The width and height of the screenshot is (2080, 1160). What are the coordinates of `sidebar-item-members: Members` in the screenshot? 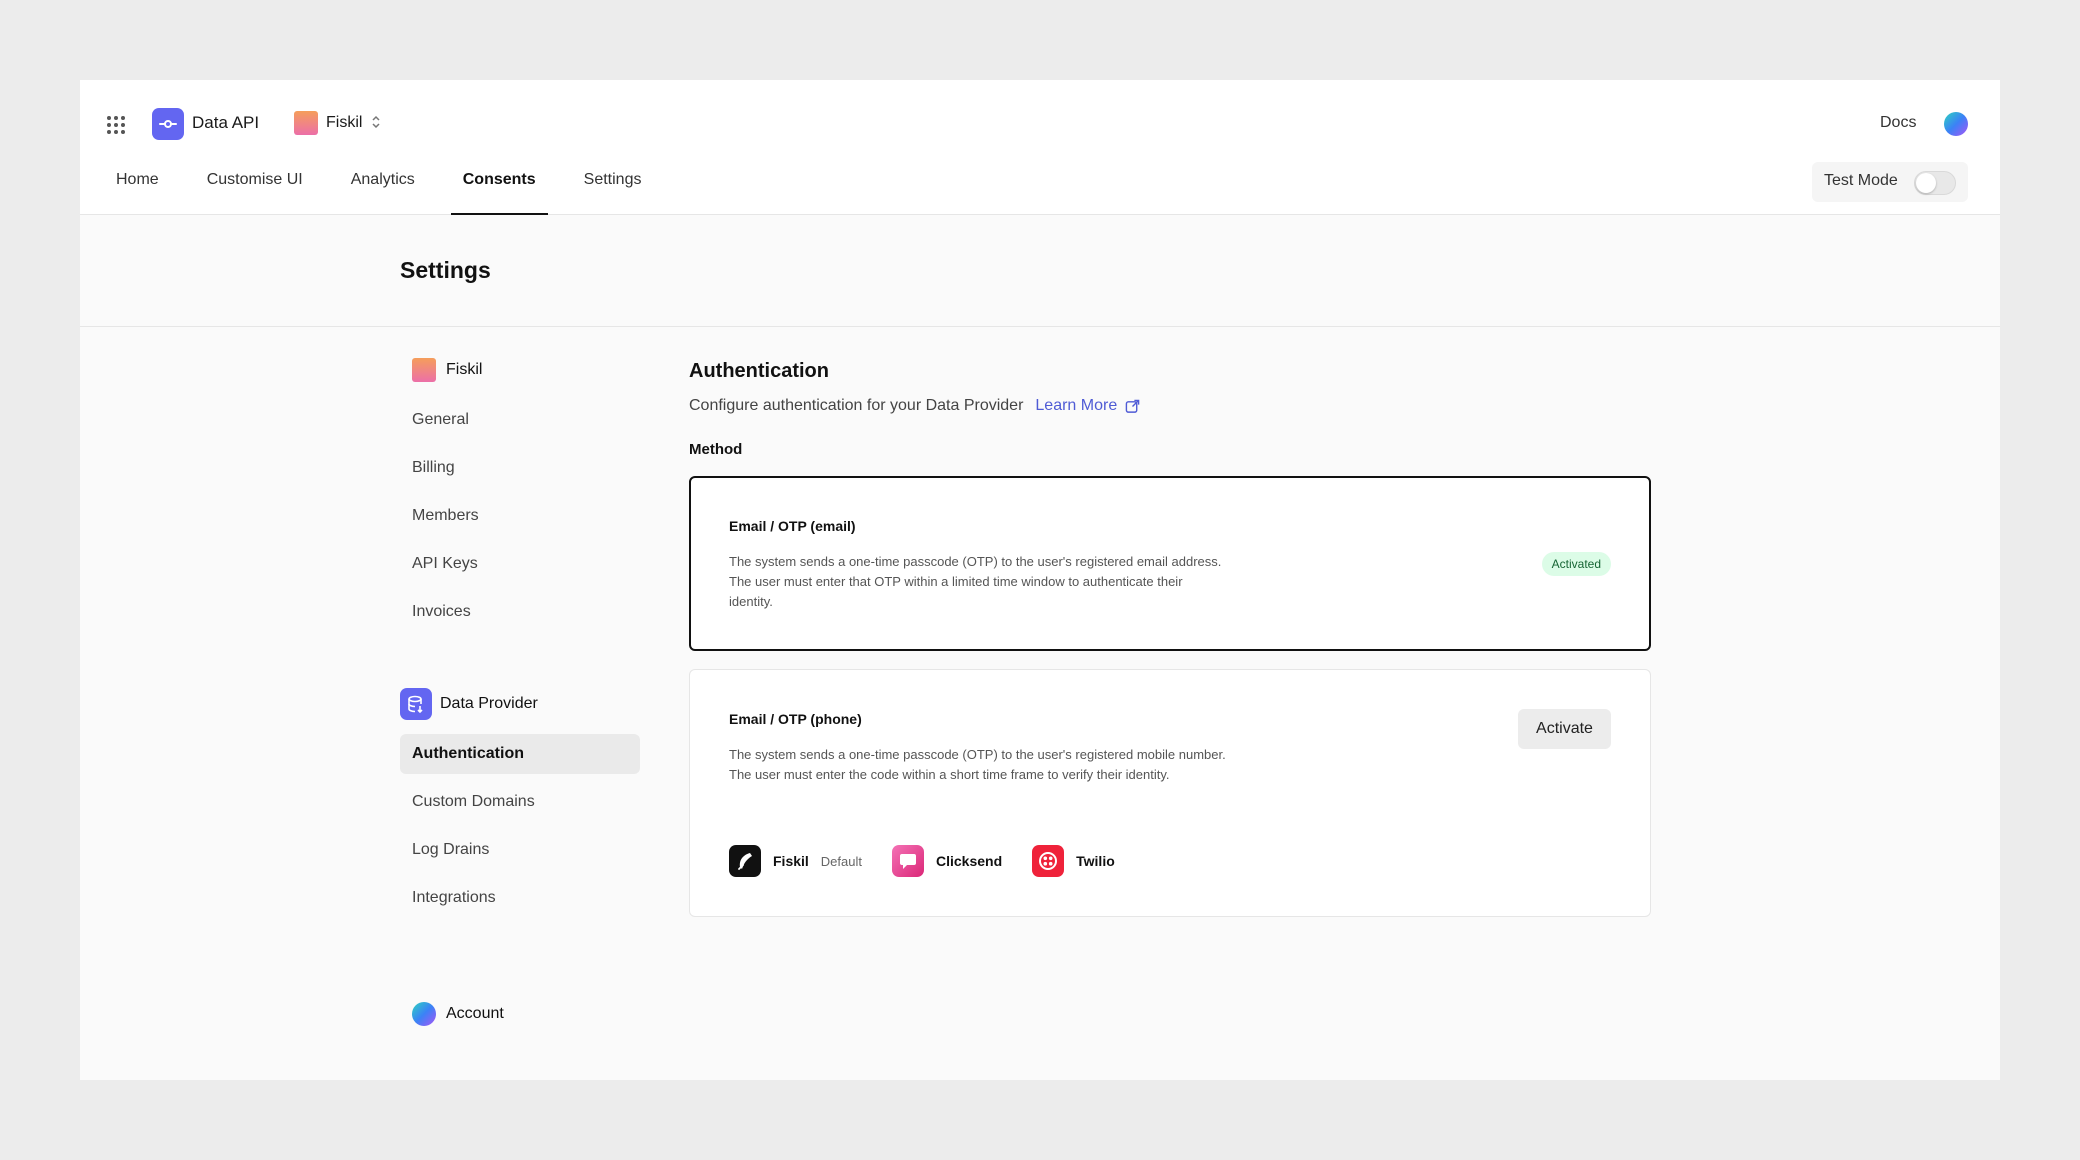 It's located at (520, 516).